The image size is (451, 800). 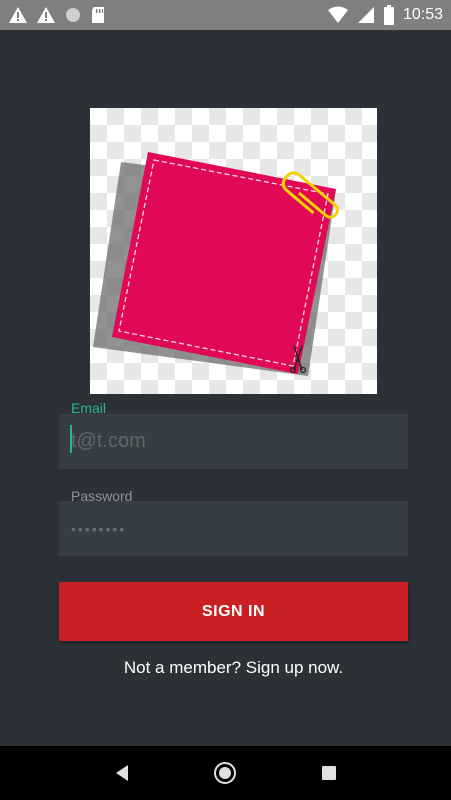 I want to click on back-icon, so click(x=121, y=773).